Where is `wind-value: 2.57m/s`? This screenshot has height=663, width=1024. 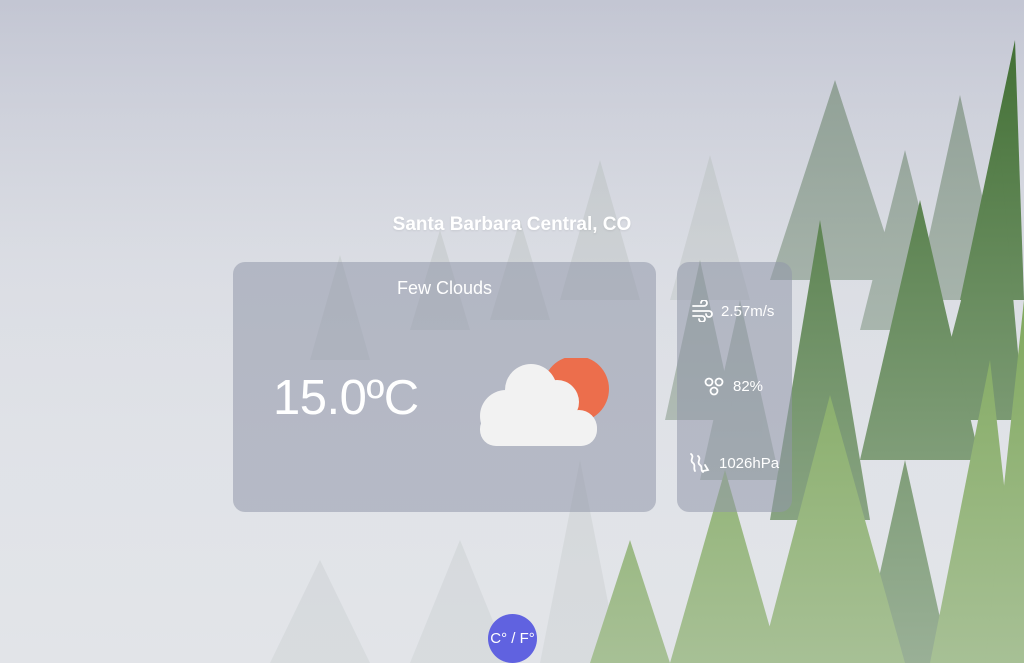
wind-value: 2.57m/s is located at coordinates (748, 311).